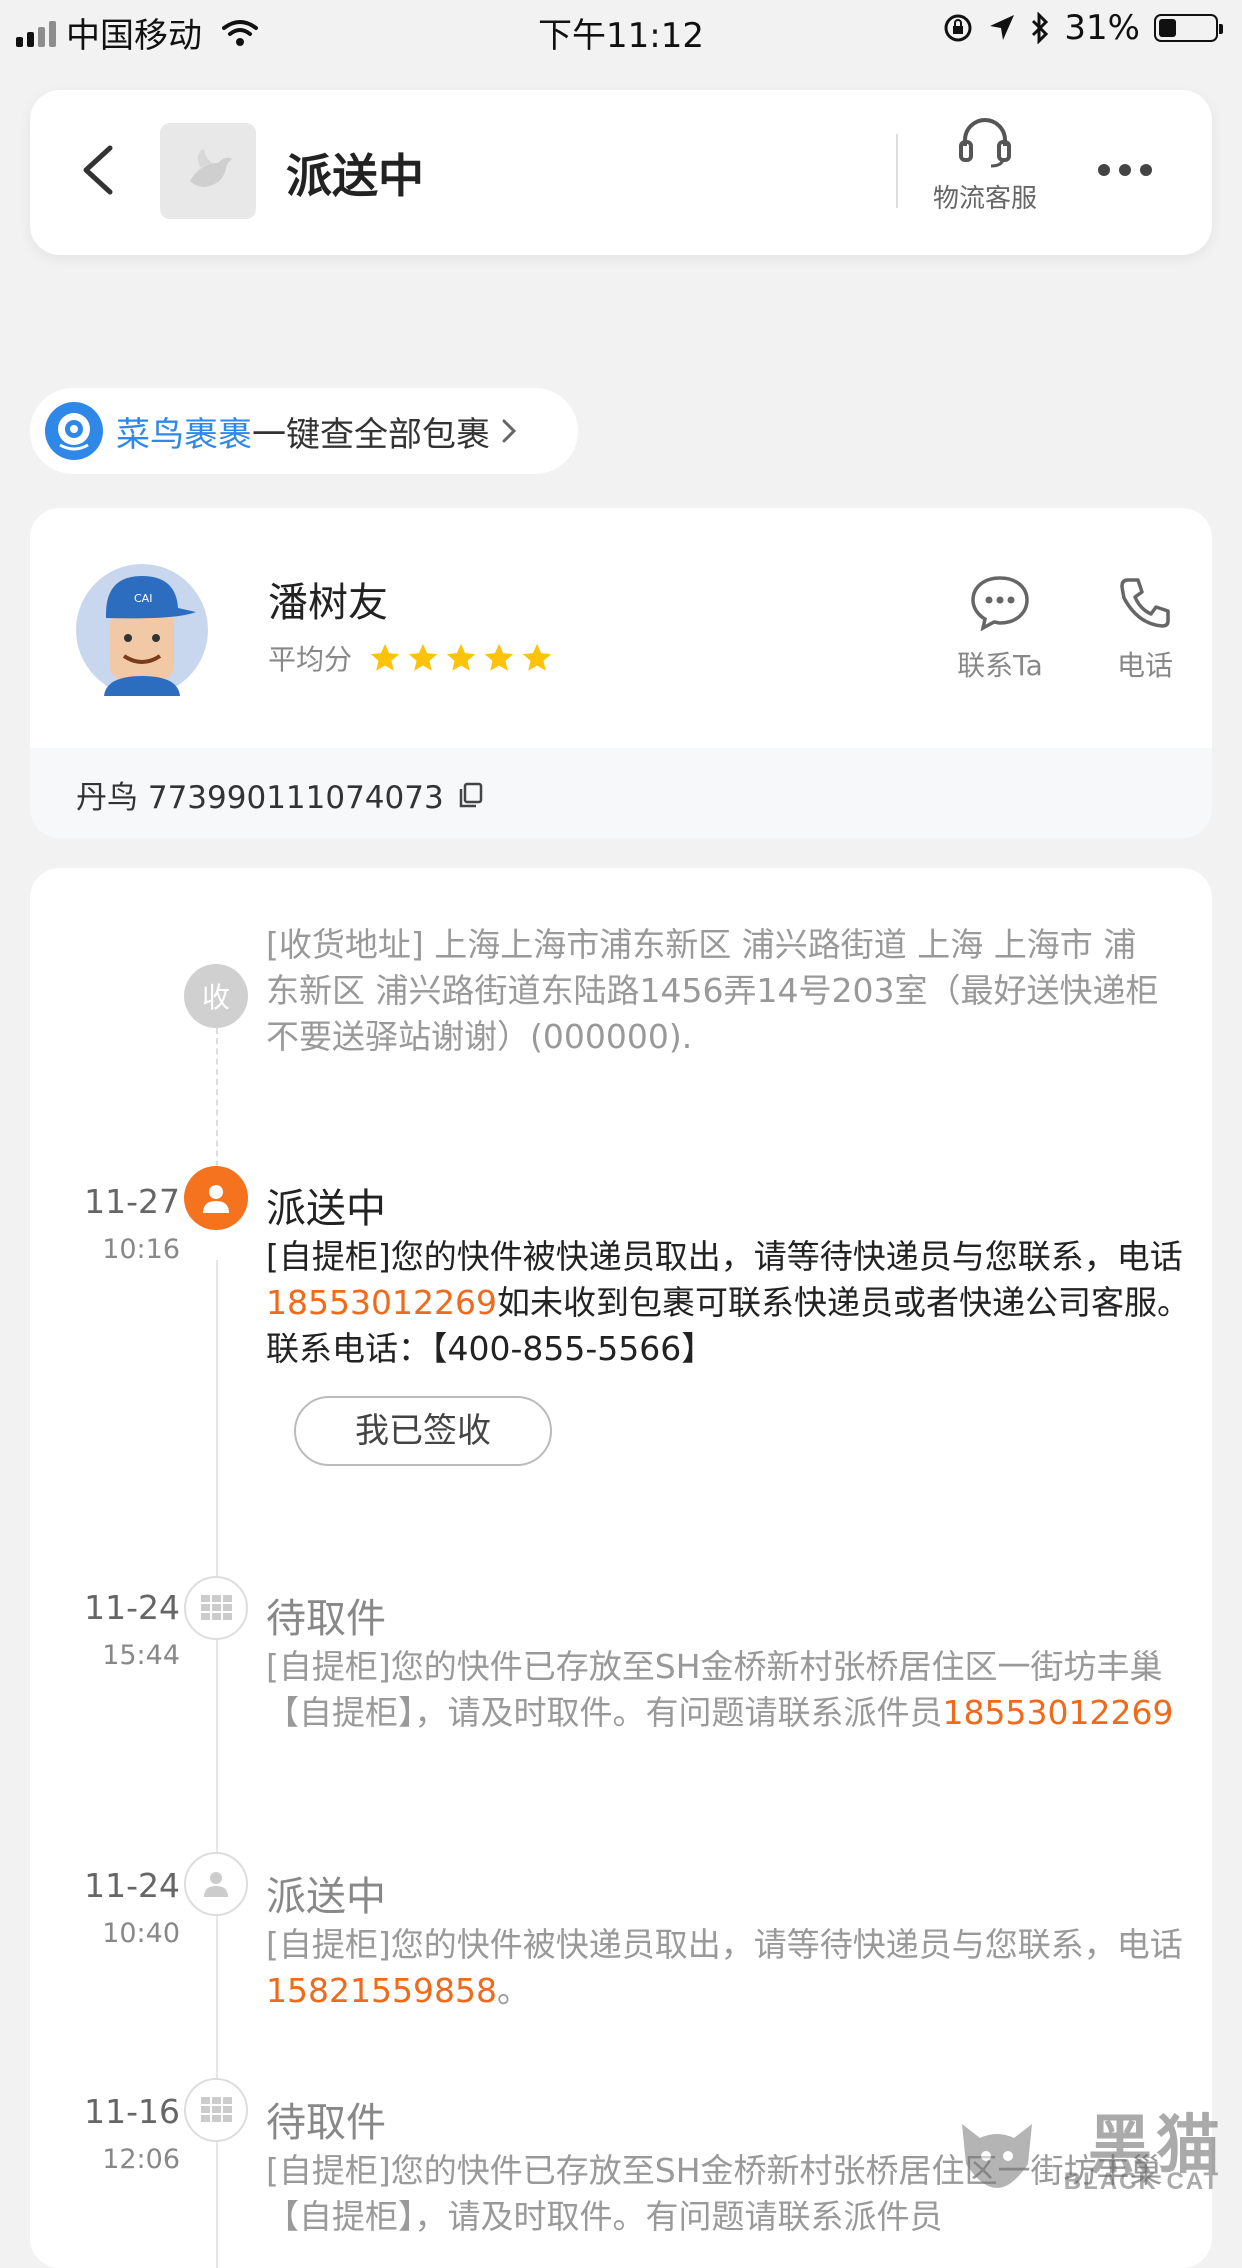 The height and width of the screenshot is (2268, 1242). Describe the element at coordinates (184, 434) in the screenshot. I see `cainiao-brand: 菜鸟裹裹` at that location.